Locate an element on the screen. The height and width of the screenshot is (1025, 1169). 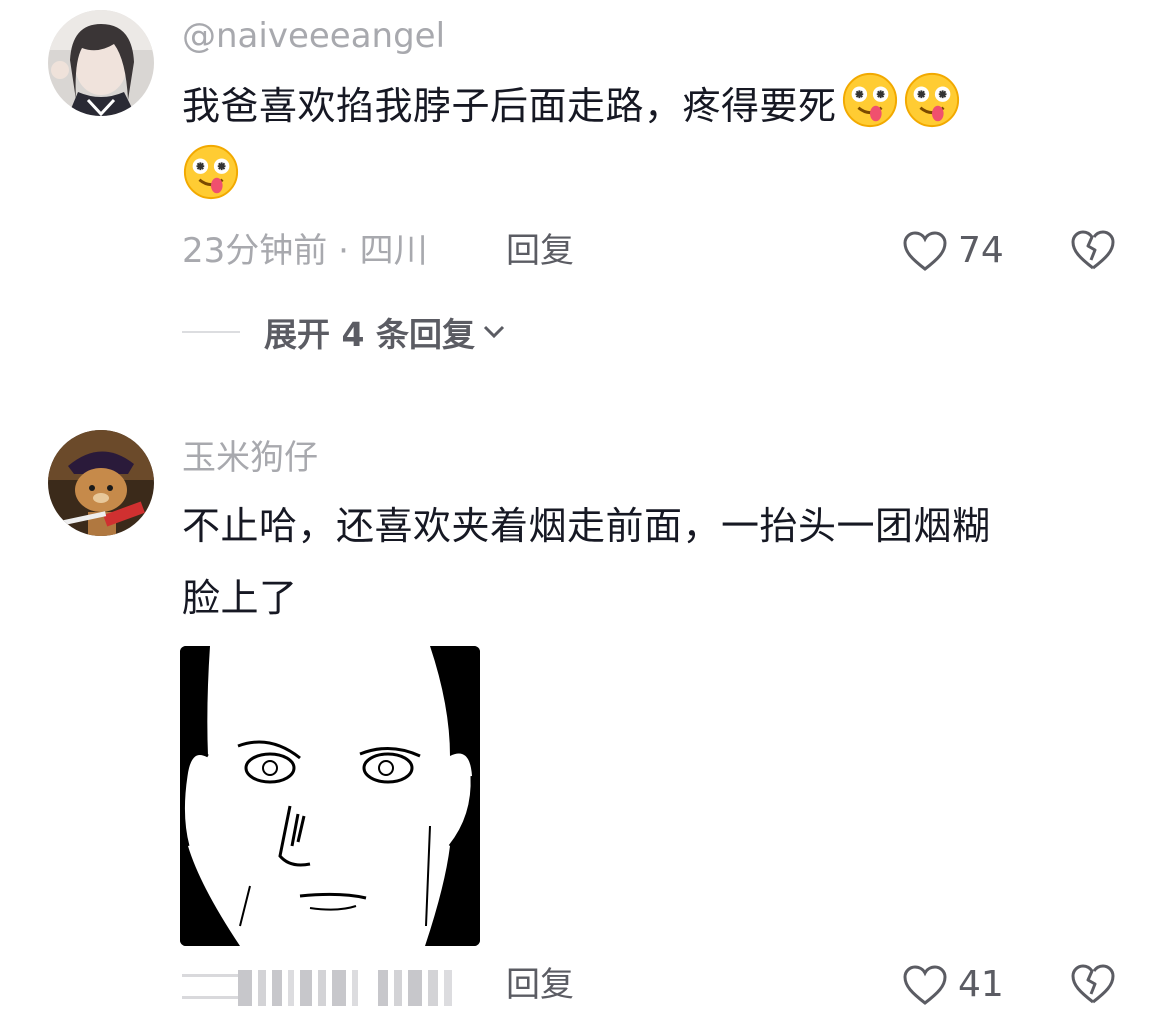
expand-replies-button: 展开 4 条回复 is located at coordinates (343, 332).